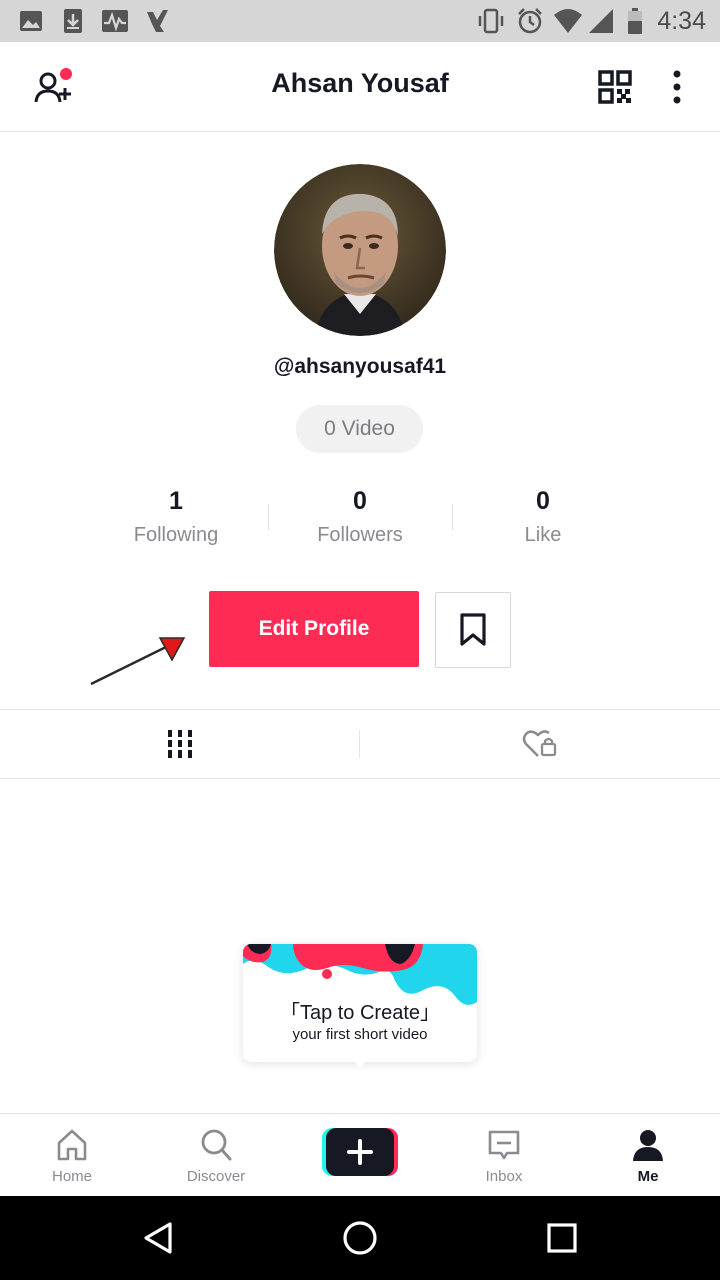 Image resolution: width=720 pixels, height=1280 pixels. What do you see at coordinates (216, 1145) in the screenshot?
I see `search-icon` at bounding box center [216, 1145].